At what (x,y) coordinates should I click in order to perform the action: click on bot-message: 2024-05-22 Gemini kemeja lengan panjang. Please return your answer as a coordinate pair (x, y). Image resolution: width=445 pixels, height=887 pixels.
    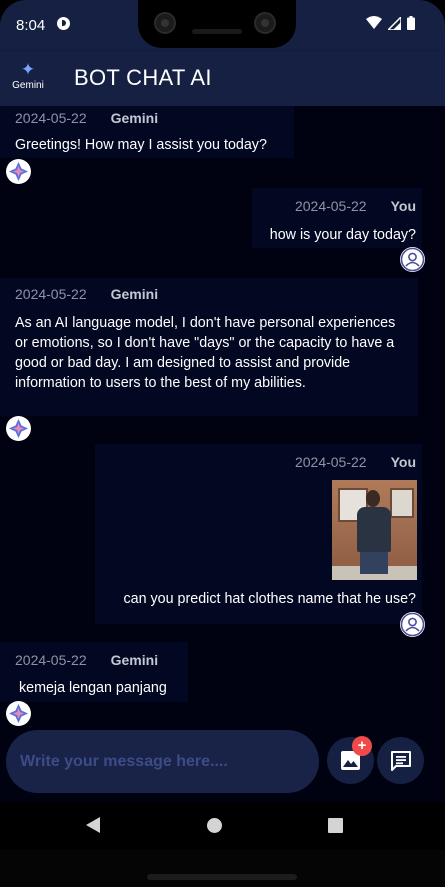
    Looking at the image, I should click on (94, 672).